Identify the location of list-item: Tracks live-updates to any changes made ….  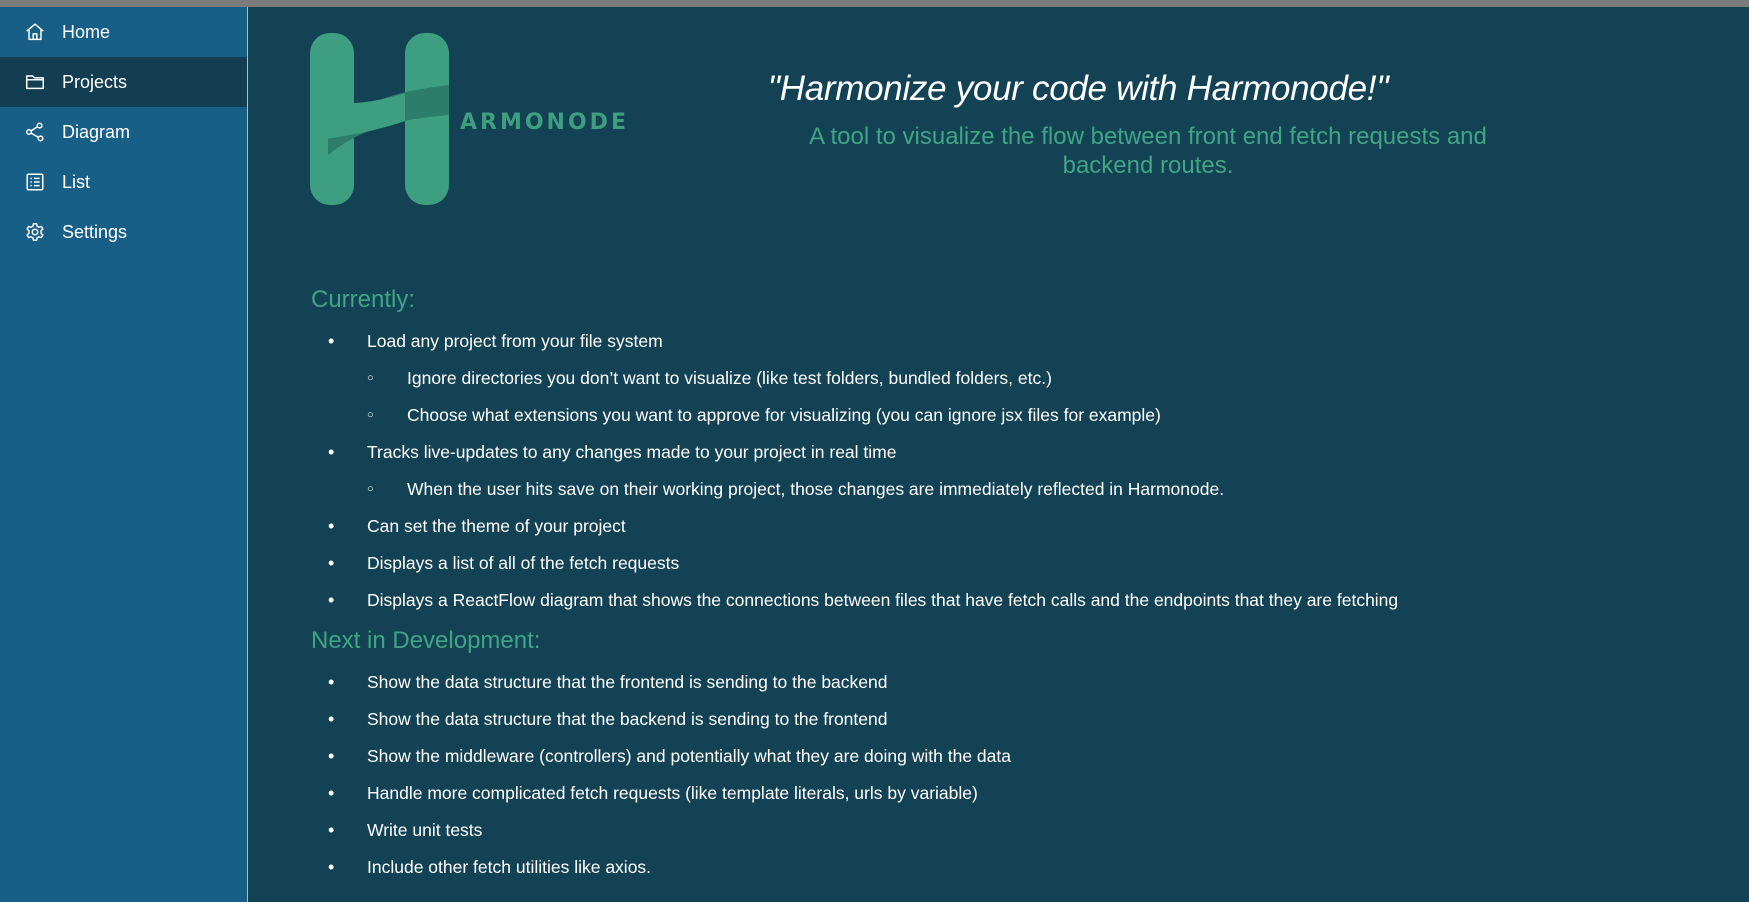
(978, 452).